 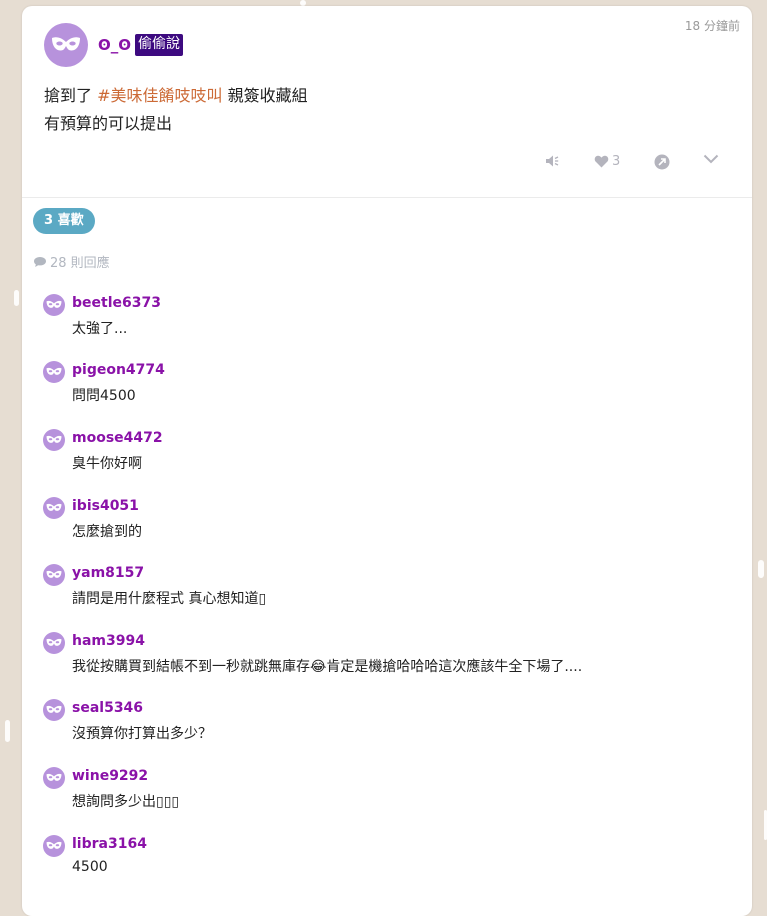 I want to click on divider, so click(x=387, y=197).